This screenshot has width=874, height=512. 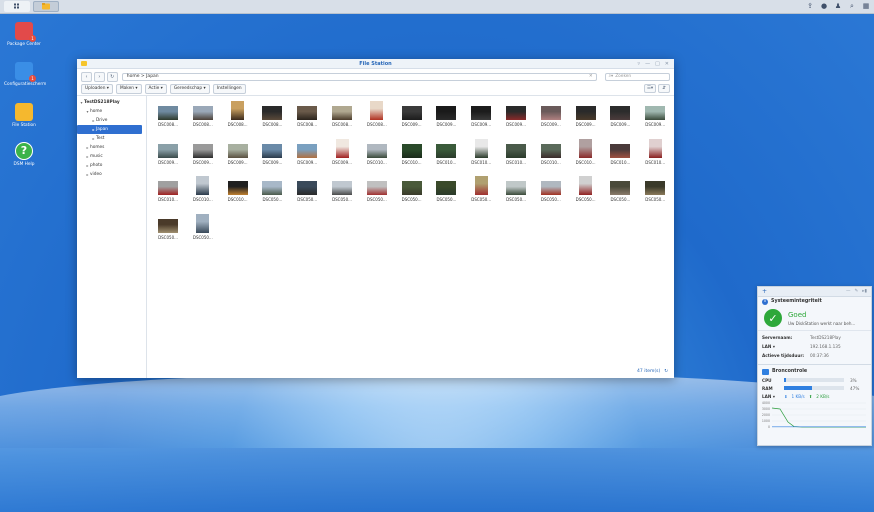 I want to click on main-menu-button, so click(x=17, y=6).